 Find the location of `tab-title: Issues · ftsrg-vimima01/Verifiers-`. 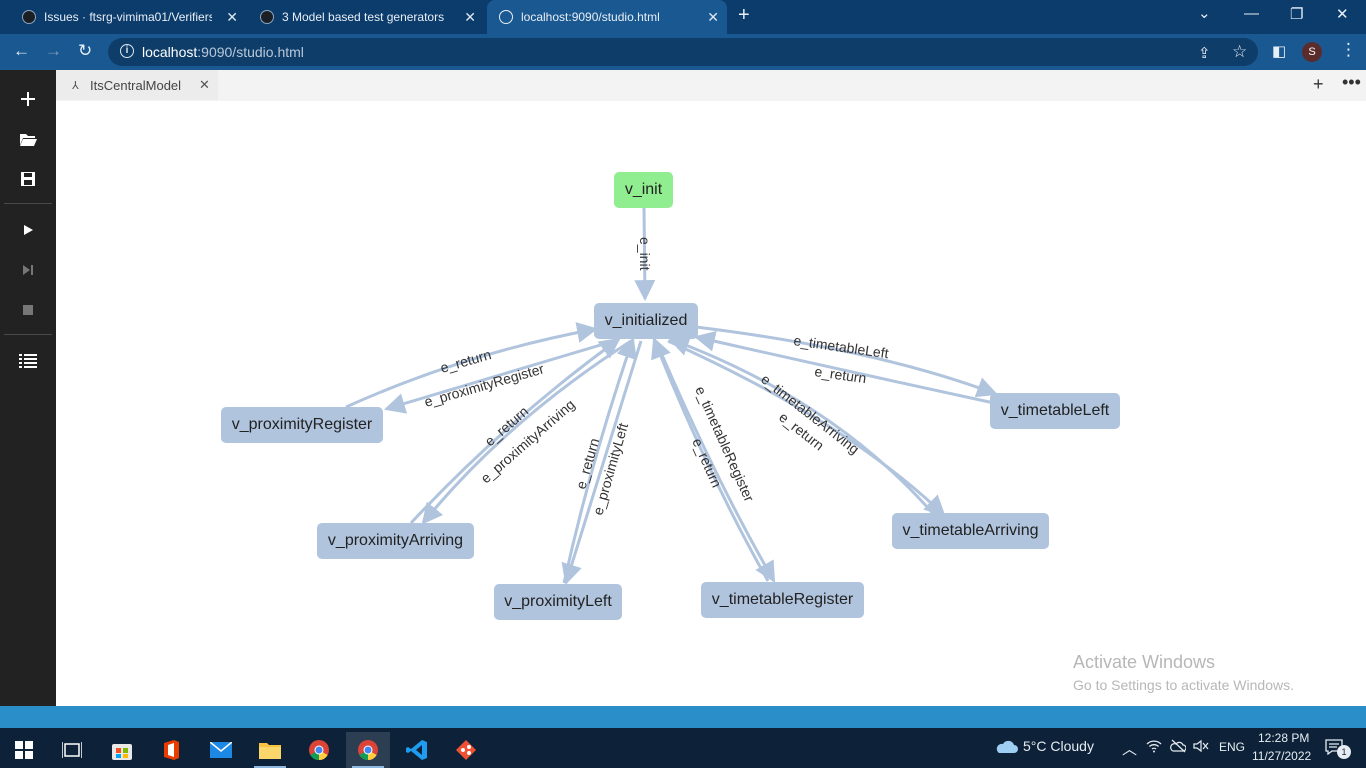

tab-title: Issues · ftsrg-vimima01/Verifiers- is located at coordinates (128, 17).